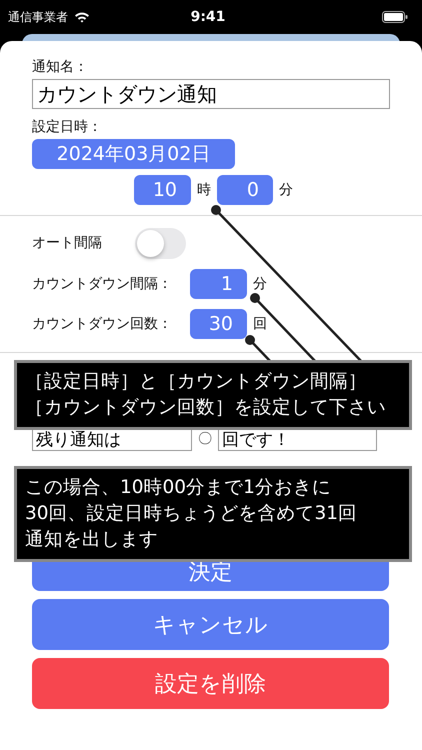 The image size is (422, 750). I want to click on remaining-count: 〇, so click(205, 439).